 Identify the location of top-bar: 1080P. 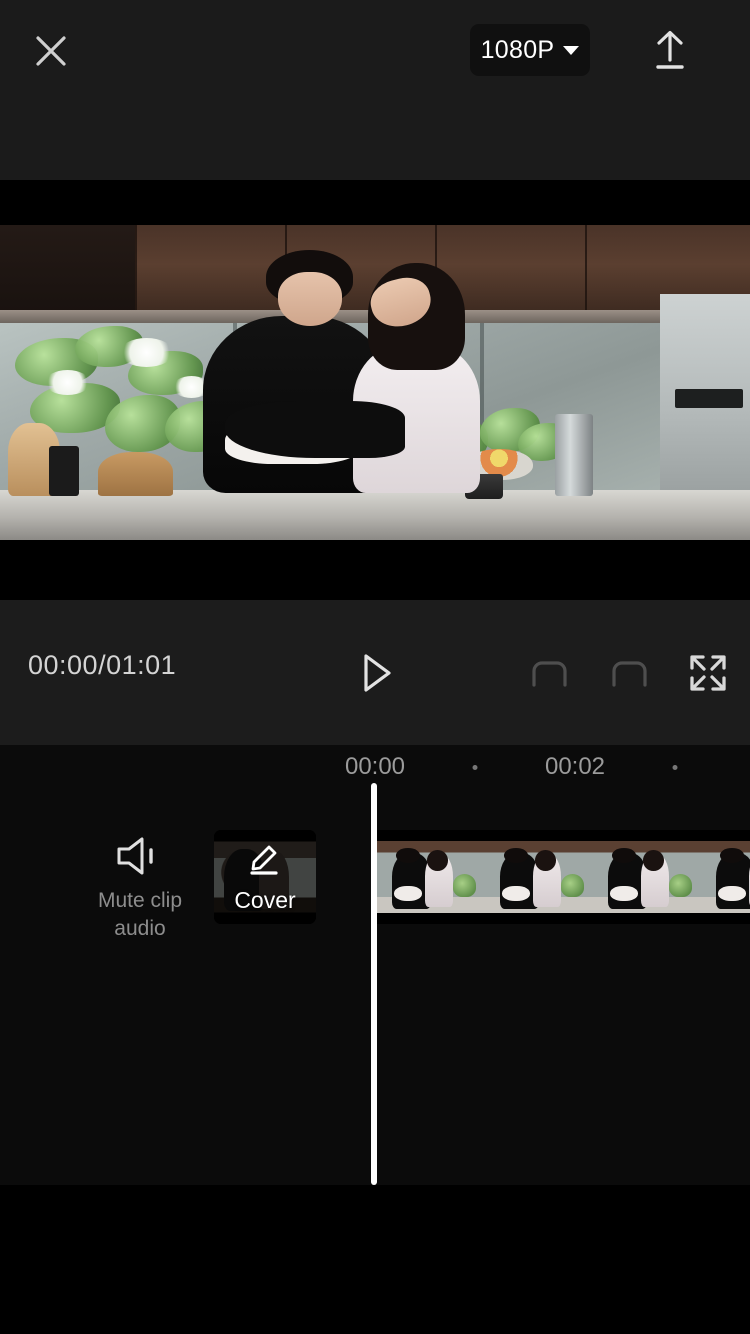
(375, 90).